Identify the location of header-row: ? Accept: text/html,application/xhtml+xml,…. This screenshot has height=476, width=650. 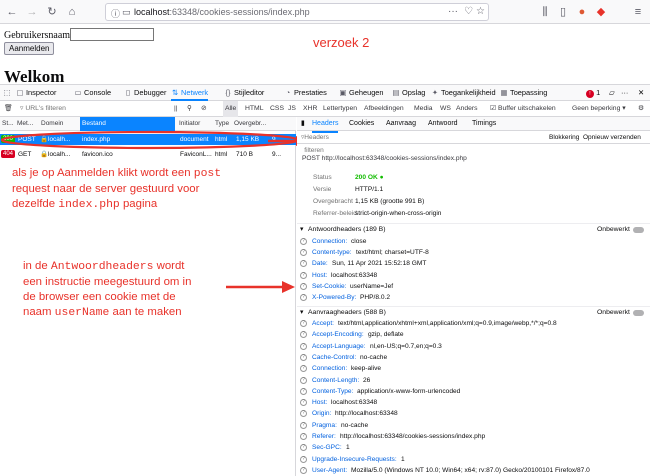
(473, 324).